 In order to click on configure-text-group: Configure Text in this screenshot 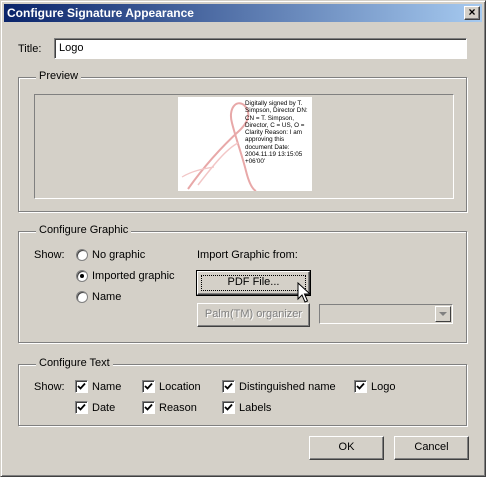, I will do `click(242, 391)`.